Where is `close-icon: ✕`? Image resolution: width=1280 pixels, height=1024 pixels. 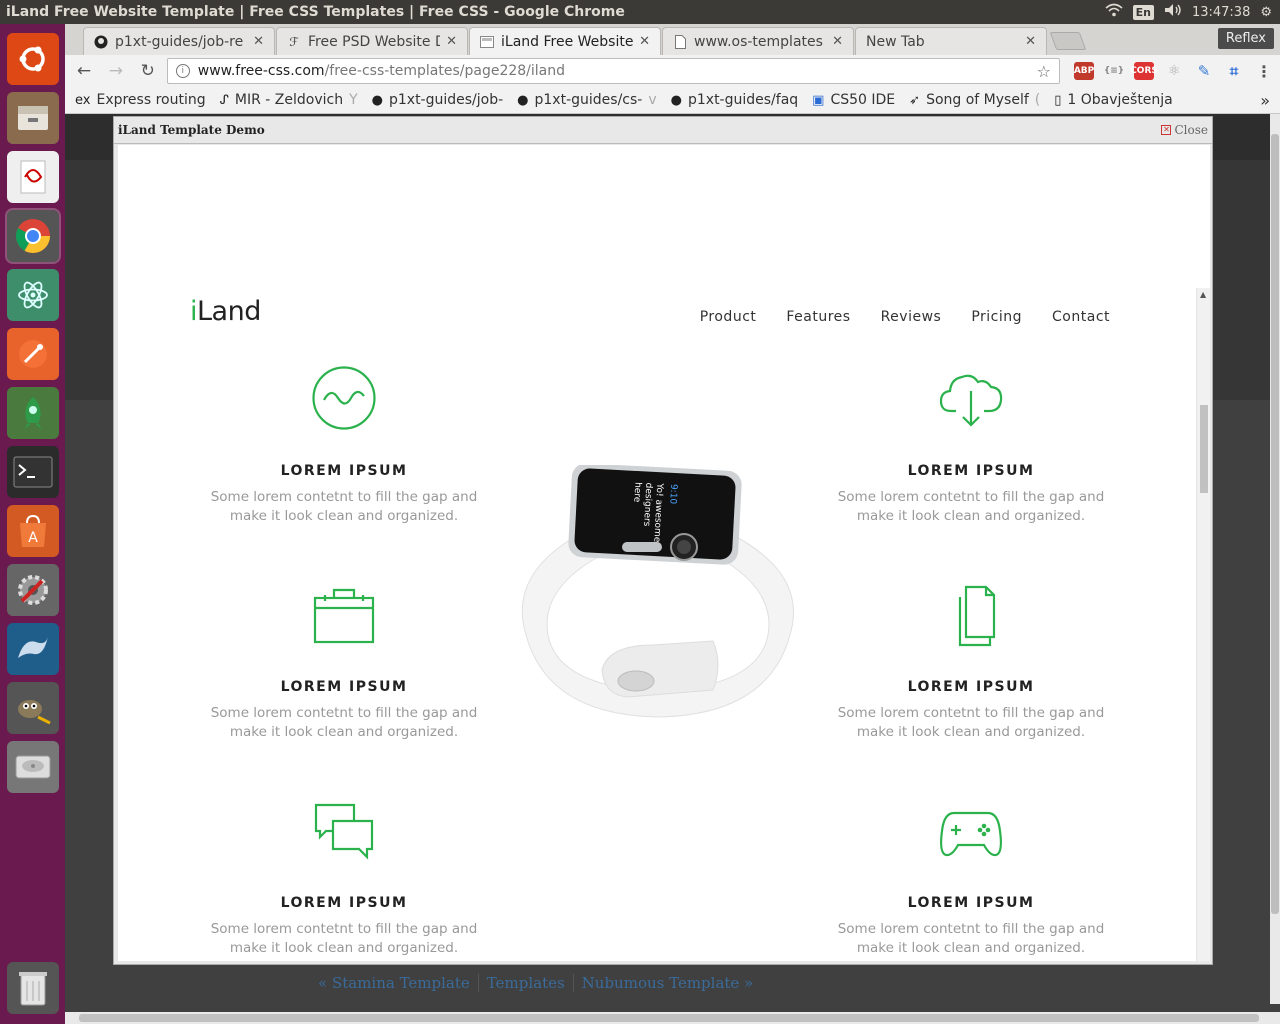 close-icon: ✕ is located at coordinates (1166, 130).